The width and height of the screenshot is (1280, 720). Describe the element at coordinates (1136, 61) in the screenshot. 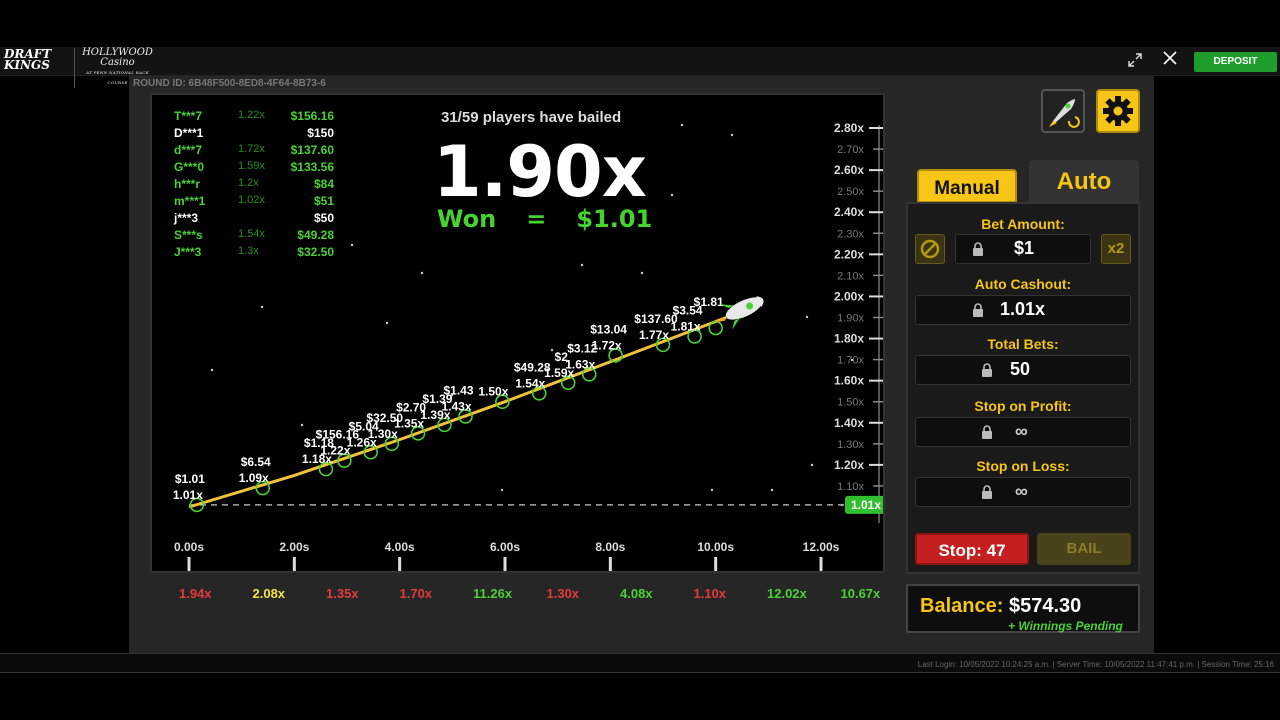

I see `expand-icon` at that location.